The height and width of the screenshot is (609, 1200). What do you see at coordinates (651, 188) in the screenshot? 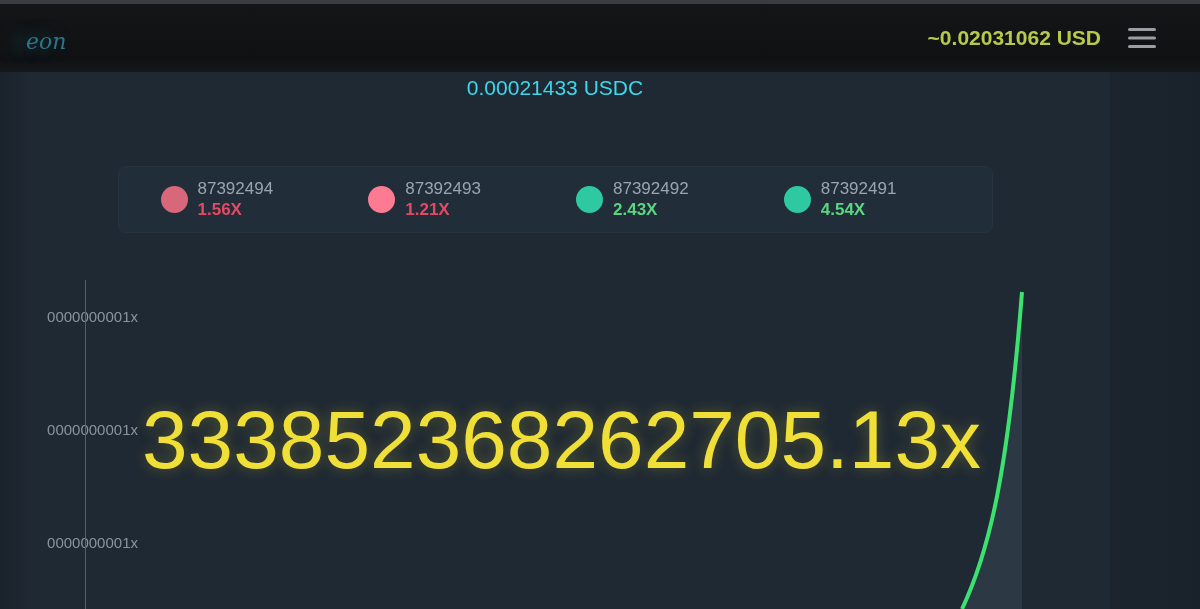
I see `round-number: 87392492` at bounding box center [651, 188].